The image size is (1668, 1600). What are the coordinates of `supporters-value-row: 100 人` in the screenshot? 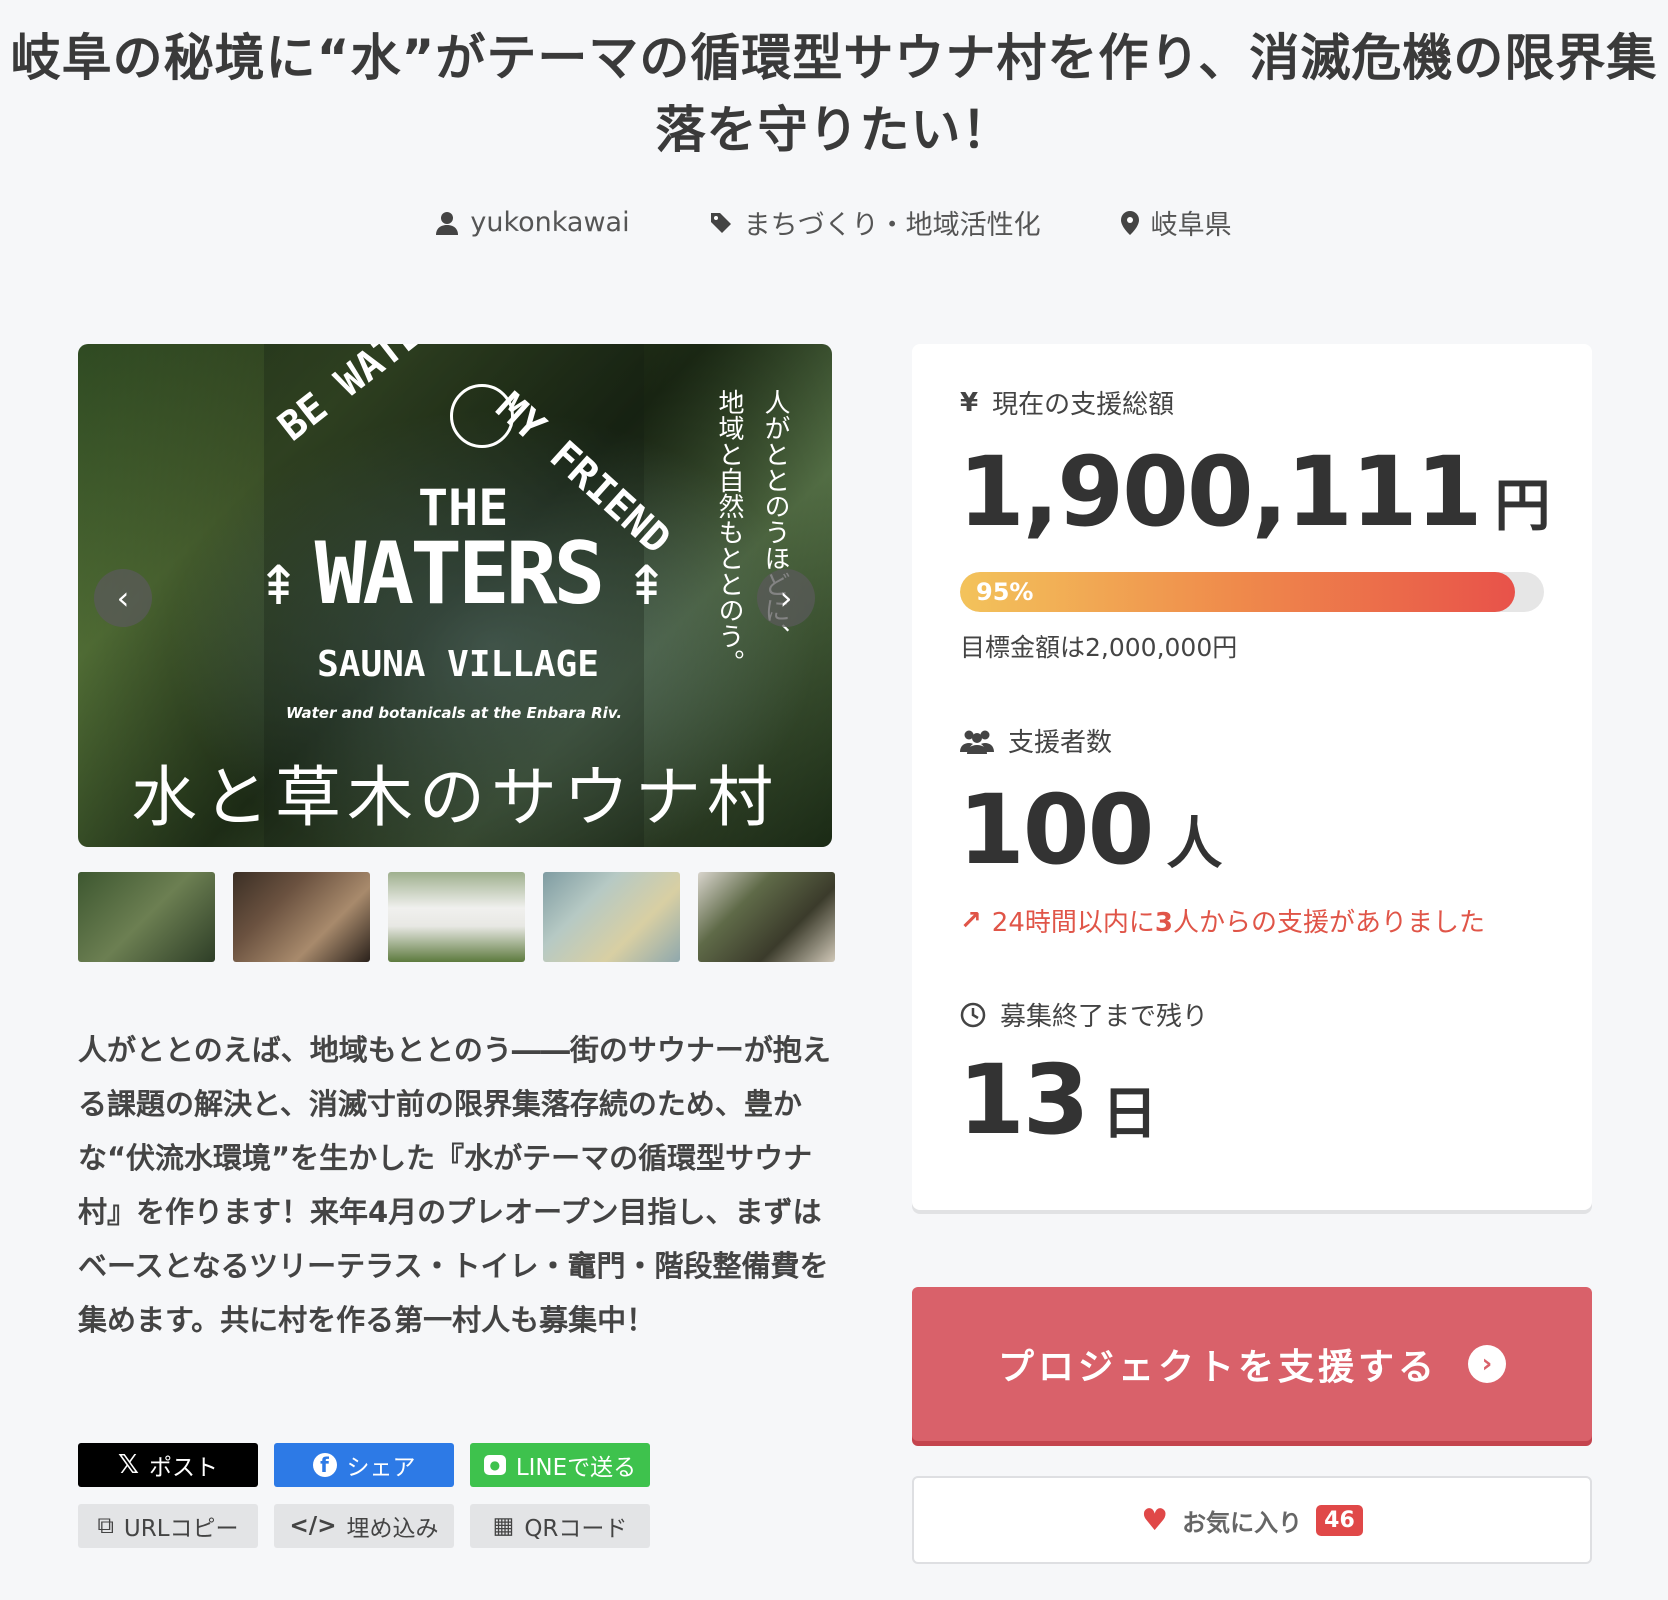 It's located at (1090, 830).